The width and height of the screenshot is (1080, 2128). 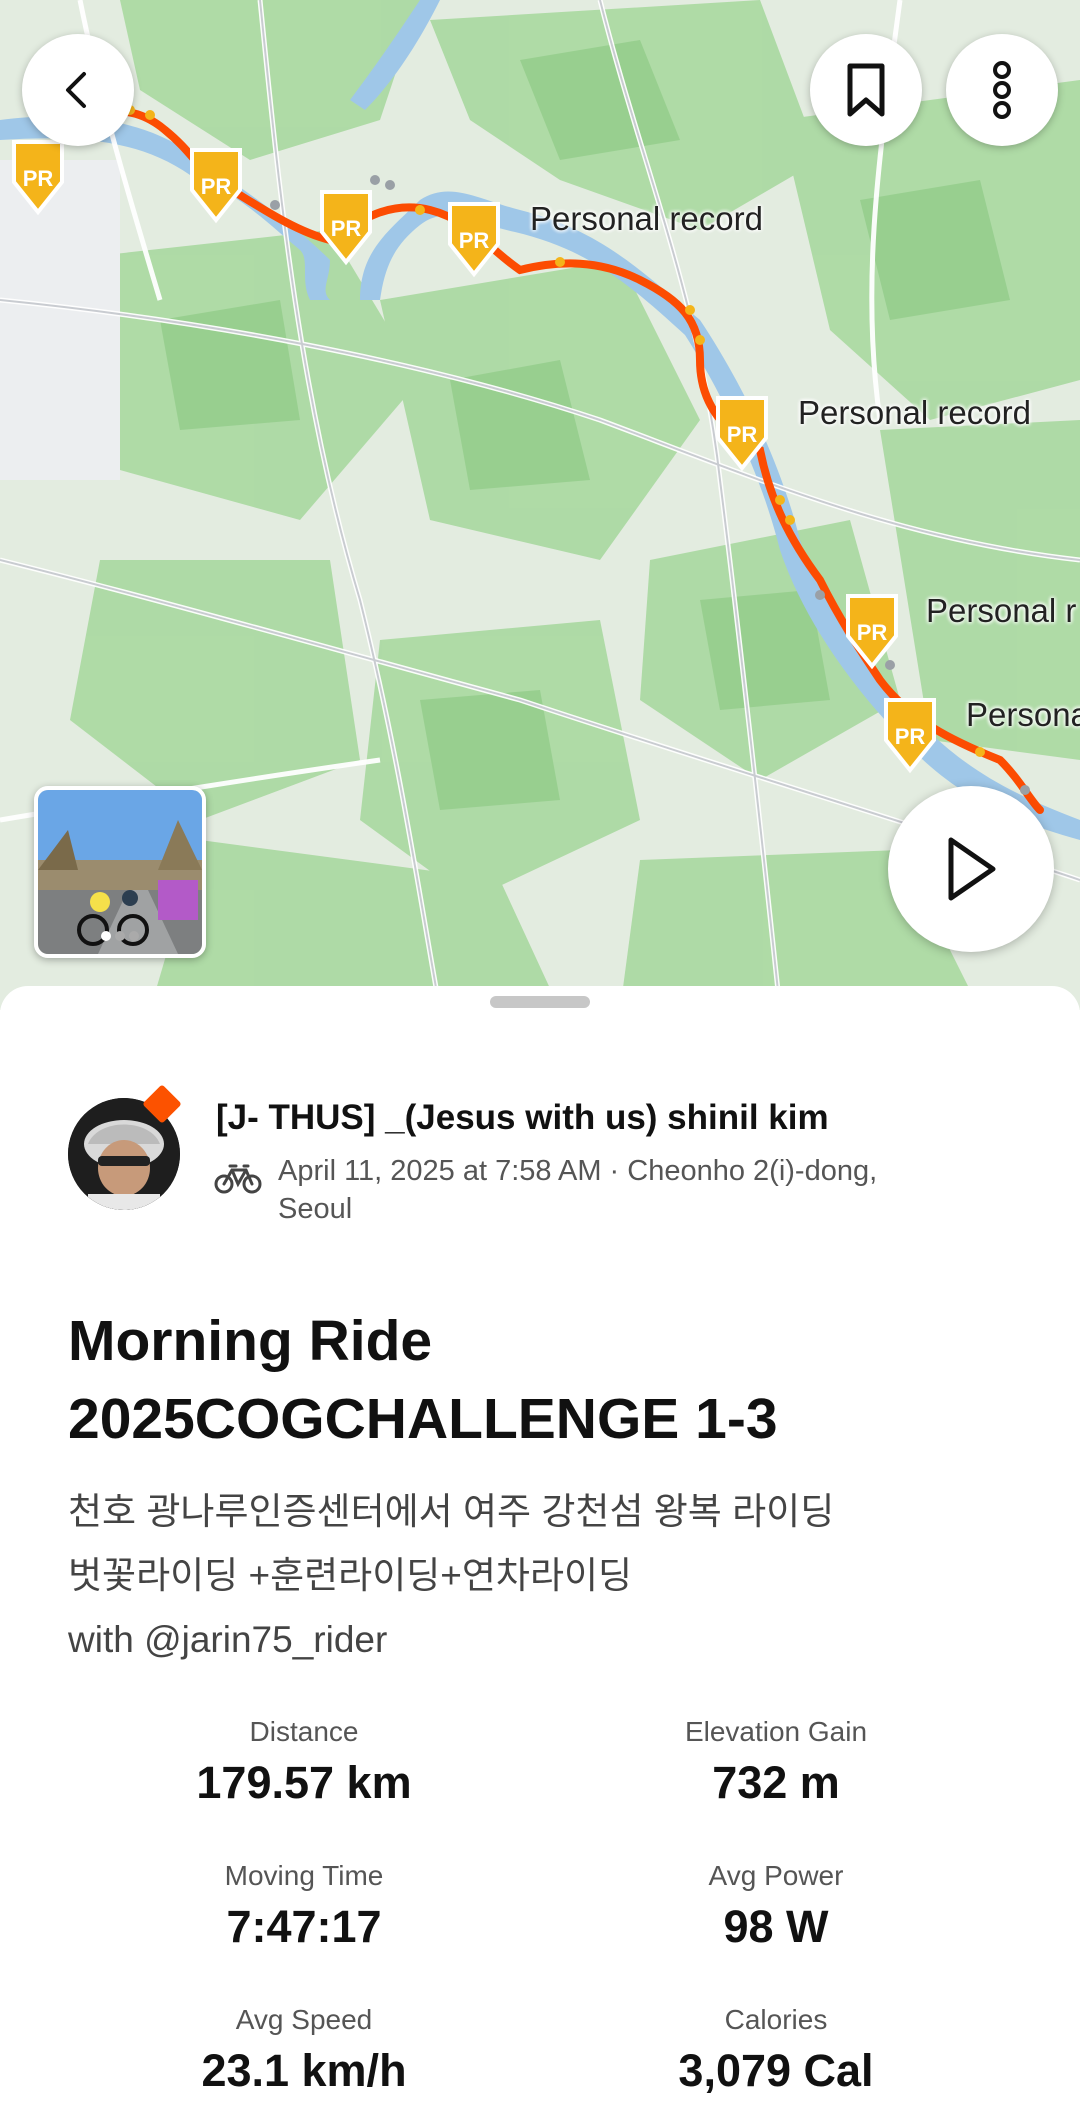 I want to click on stat-moving-time: Moving Time 7:47:17, so click(x=304, y=1907).